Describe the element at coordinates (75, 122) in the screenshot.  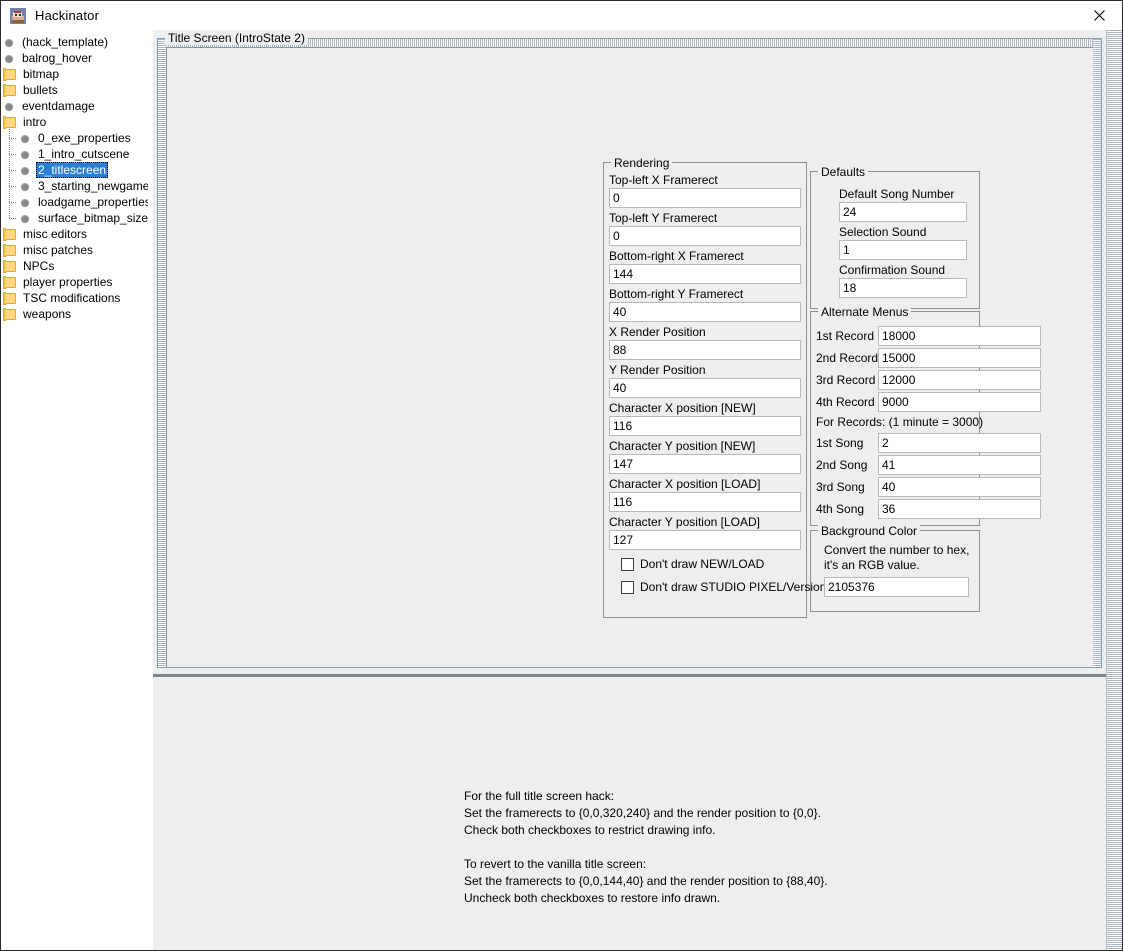
I see `sidebar-item-intro: intro` at that location.